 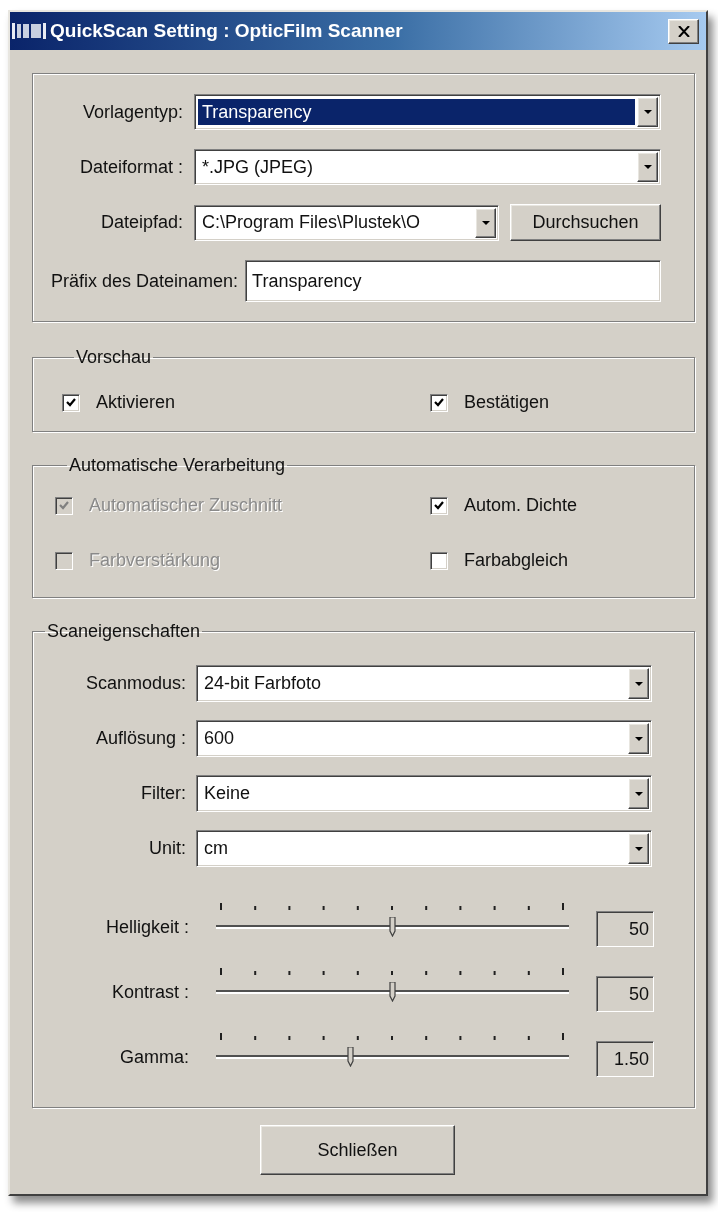 I want to click on field-label: Vorlagentyp:, so click(x=132, y=112).